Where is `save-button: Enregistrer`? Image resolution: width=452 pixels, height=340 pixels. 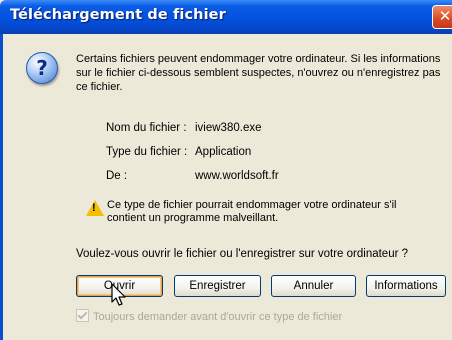 save-button: Enregistrer is located at coordinates (217, 286).